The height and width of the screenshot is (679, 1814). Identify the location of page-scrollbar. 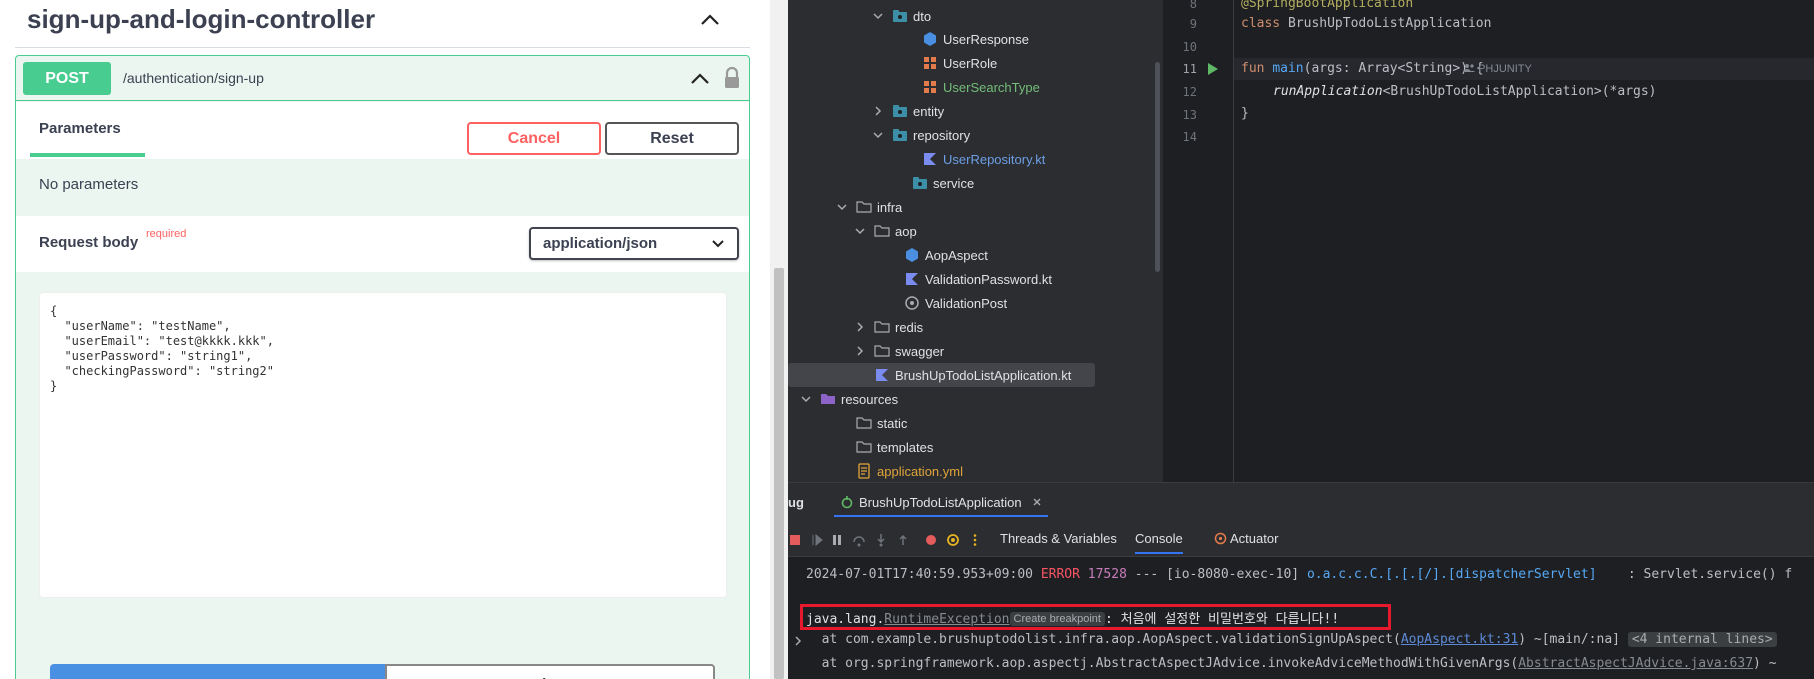
(779, 339).